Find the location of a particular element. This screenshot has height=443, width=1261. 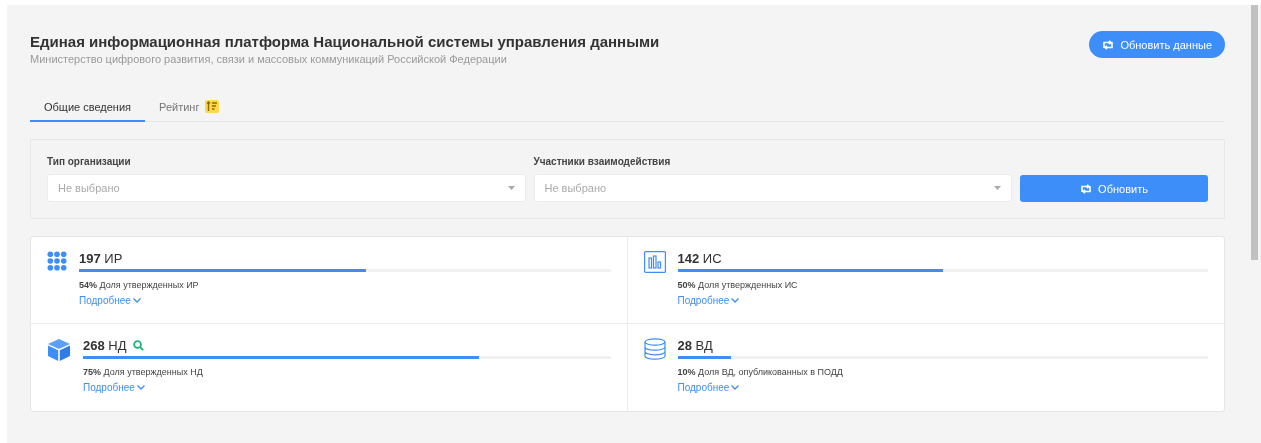

stat-caption: 54% Доля утвержденных ИР is located at coordinates (139, 285).